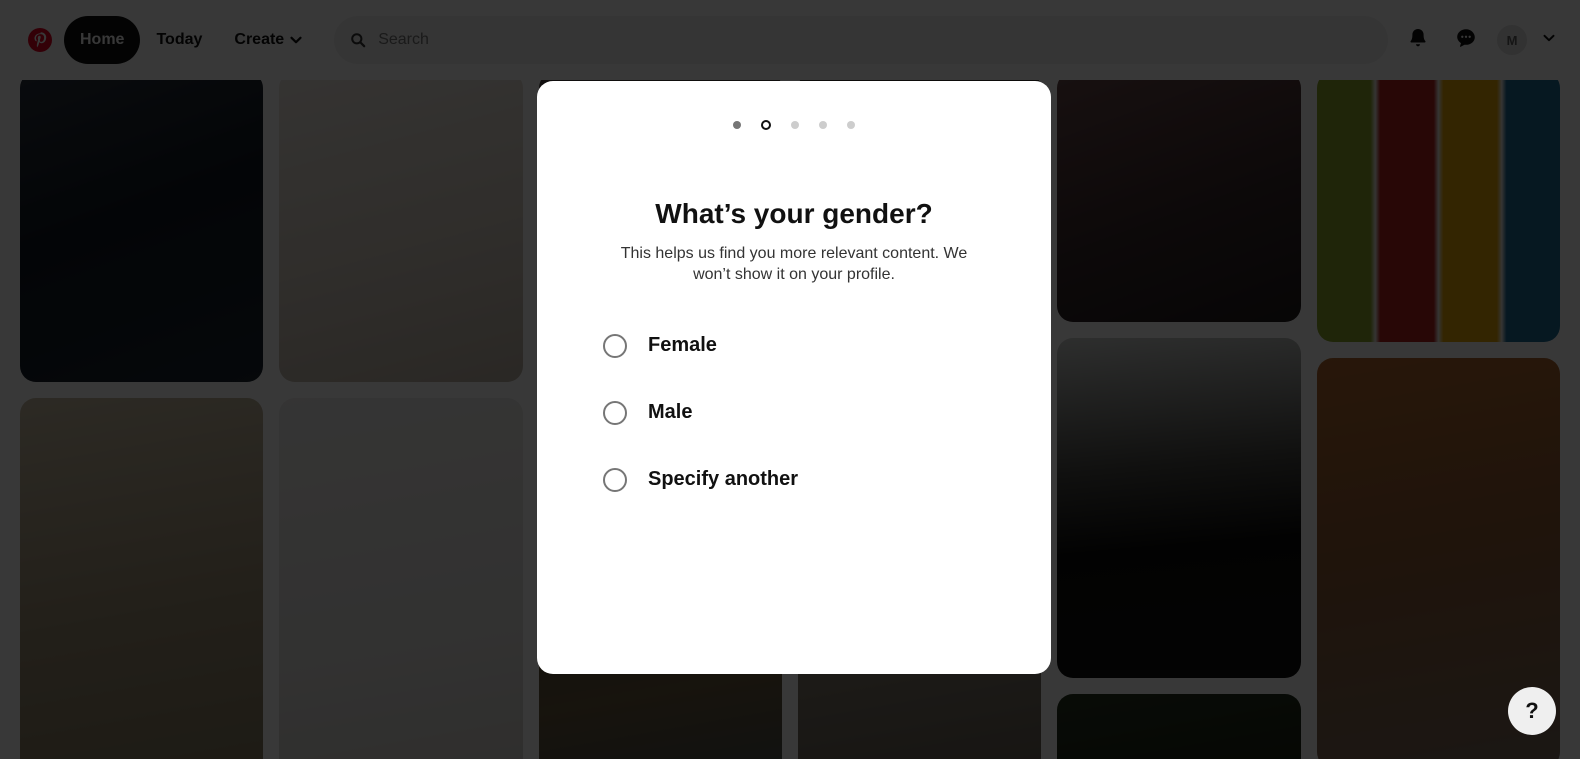 This screenshot has width=1580, height=759. I want to click on gender-option-female: Female, so click(807, 346).